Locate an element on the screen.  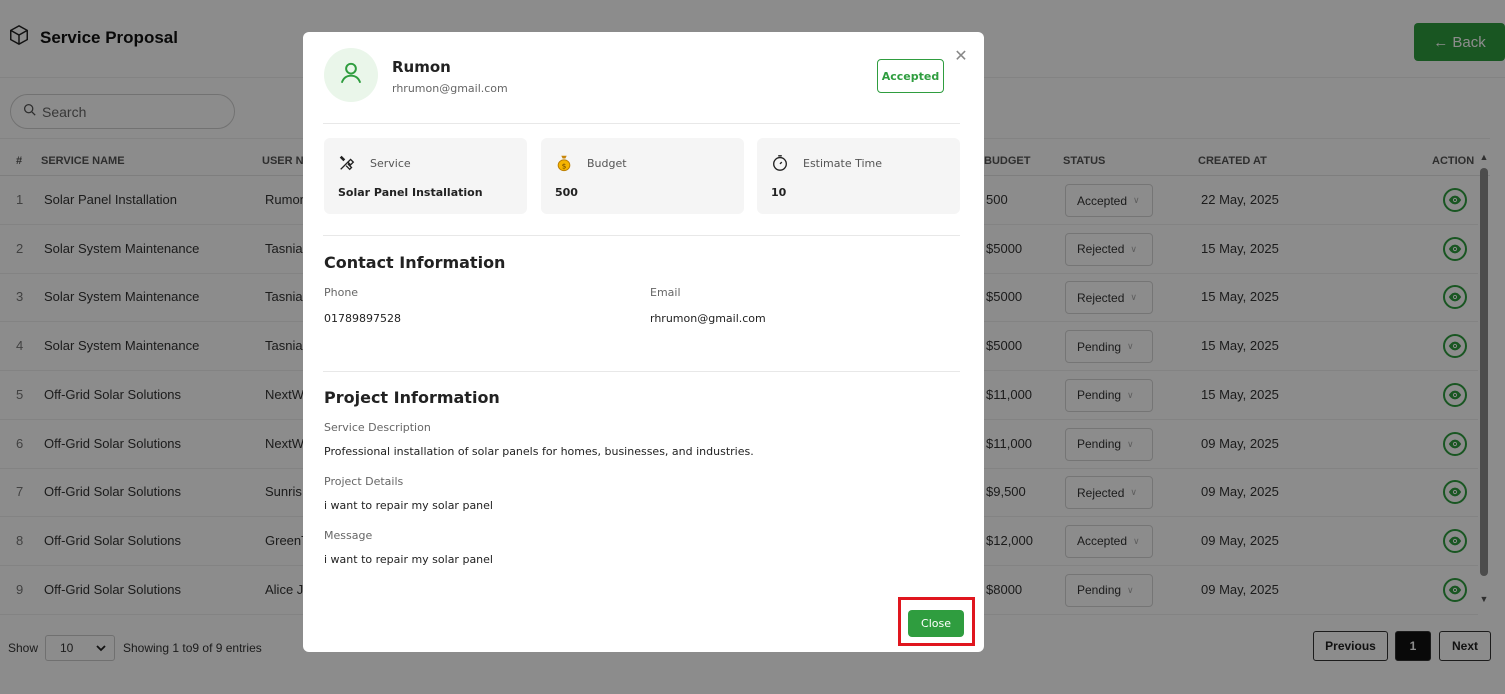
phone-label: Phone is located at coordinates (341, 292).